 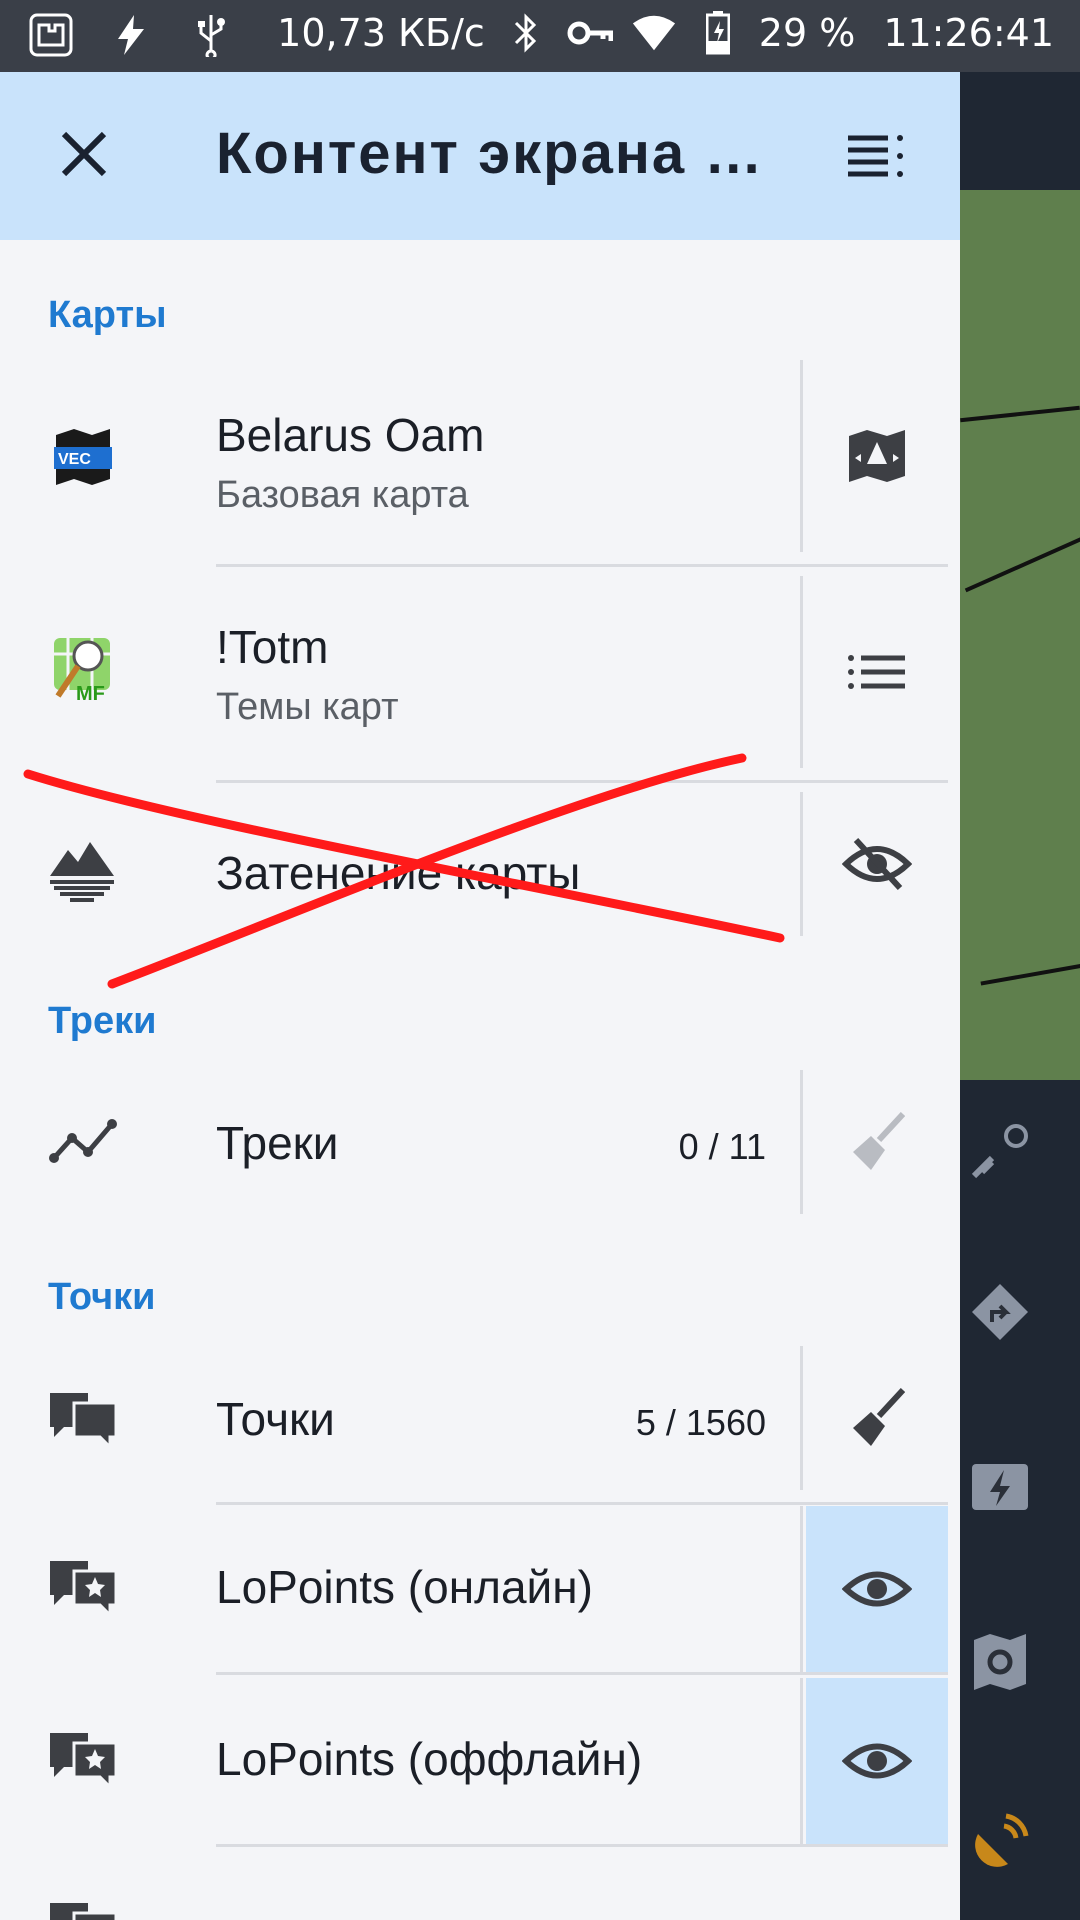 I want to click on gps-icon, so click(x=1000, y=1842).